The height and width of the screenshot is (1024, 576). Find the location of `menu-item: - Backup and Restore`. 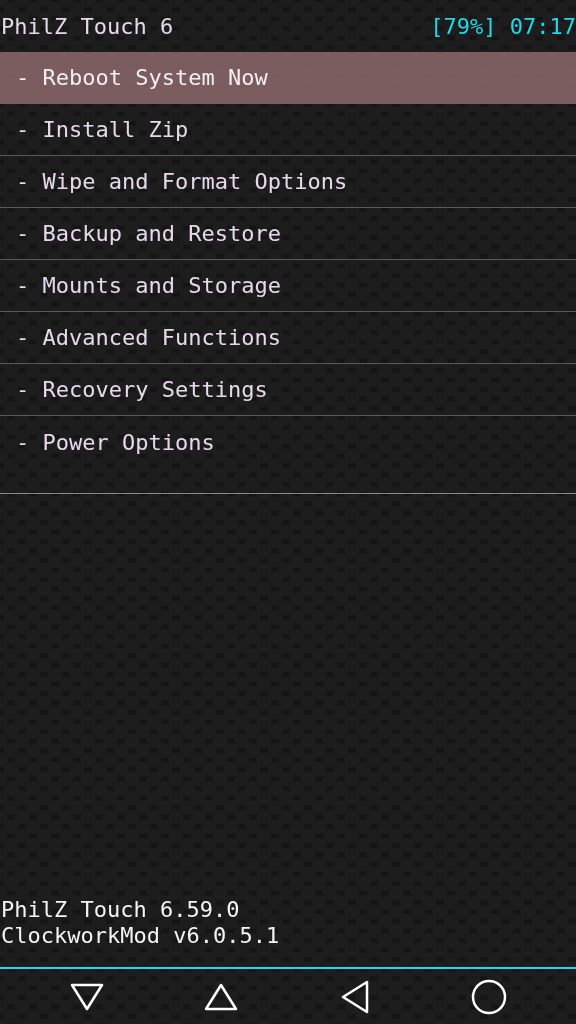

menu-item: - Backup and Restore is located at coordinates (288, 234).